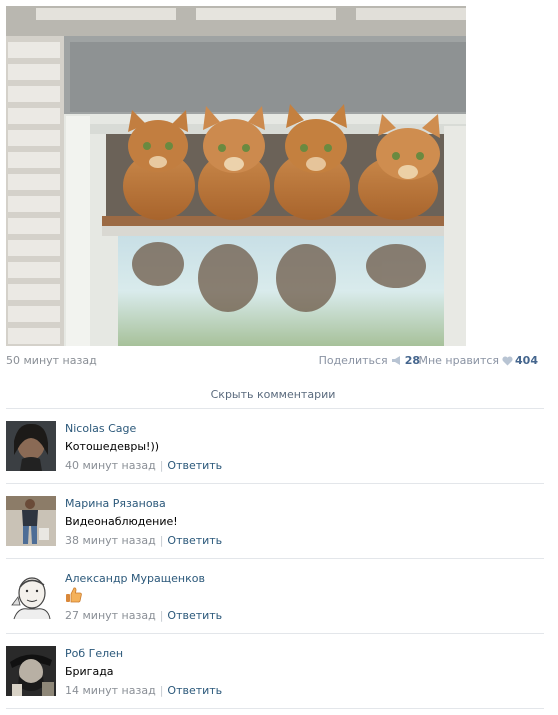  I want to click on comment-author: Nicolas Cage, so click(100, 428).